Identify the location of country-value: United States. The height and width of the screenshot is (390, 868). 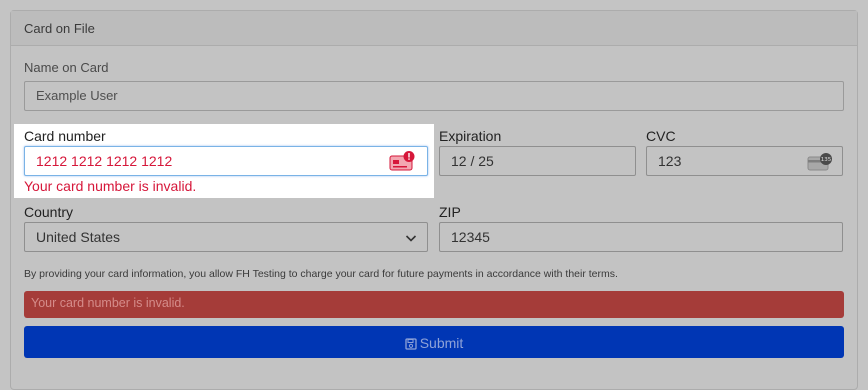
(78, 237).